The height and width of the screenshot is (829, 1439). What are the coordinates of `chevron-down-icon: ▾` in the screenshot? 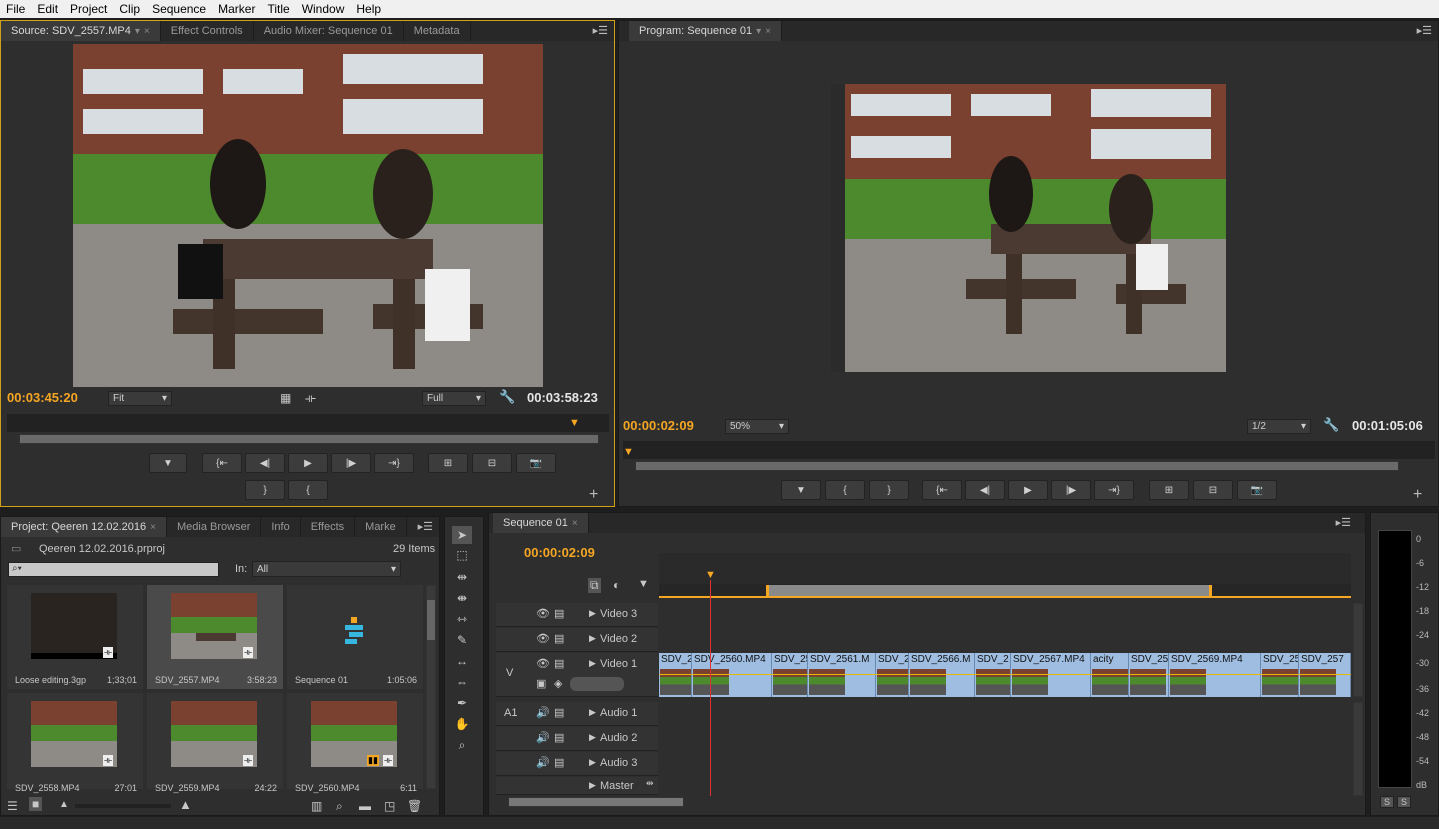 It's located at (137, 31).